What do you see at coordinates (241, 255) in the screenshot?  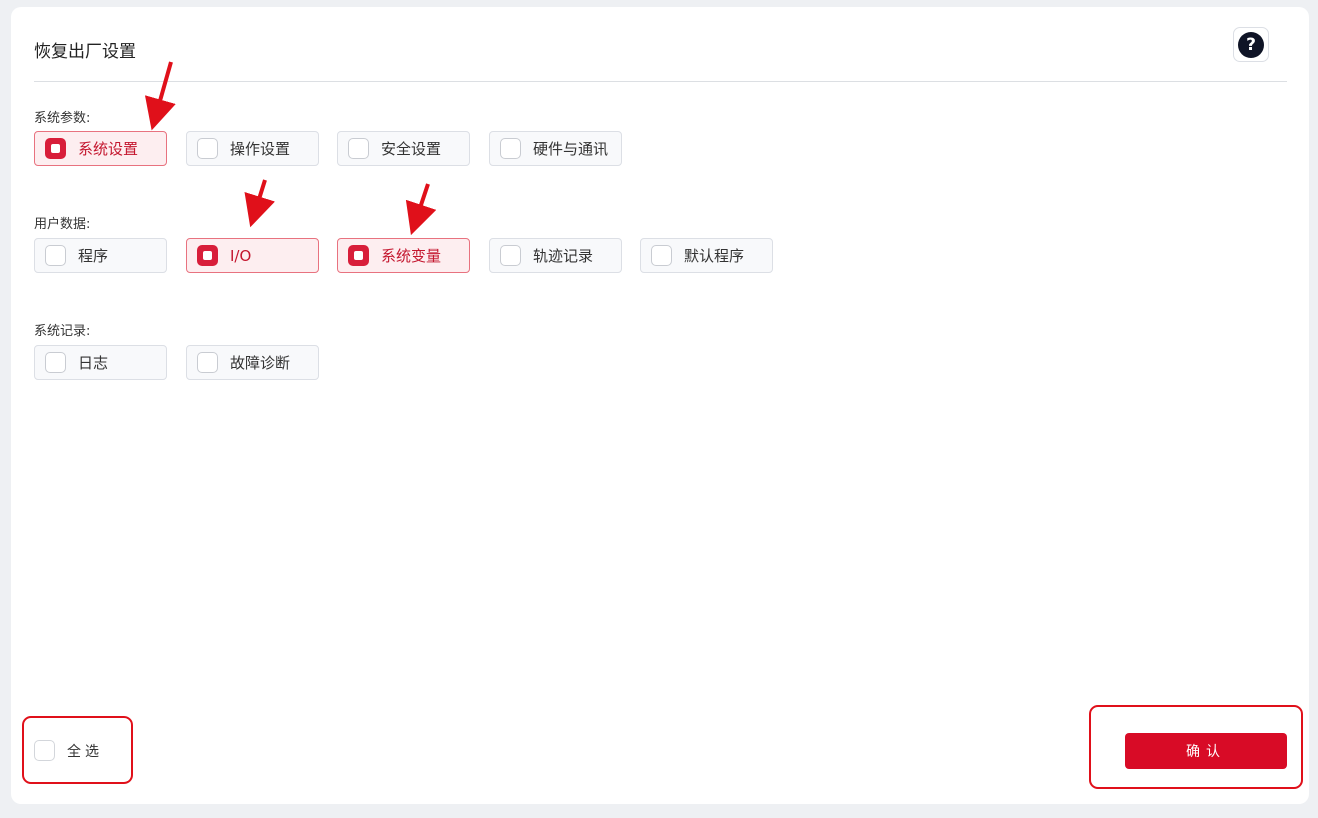 I see `option-label: I/O` at bounding box center [241, 255].